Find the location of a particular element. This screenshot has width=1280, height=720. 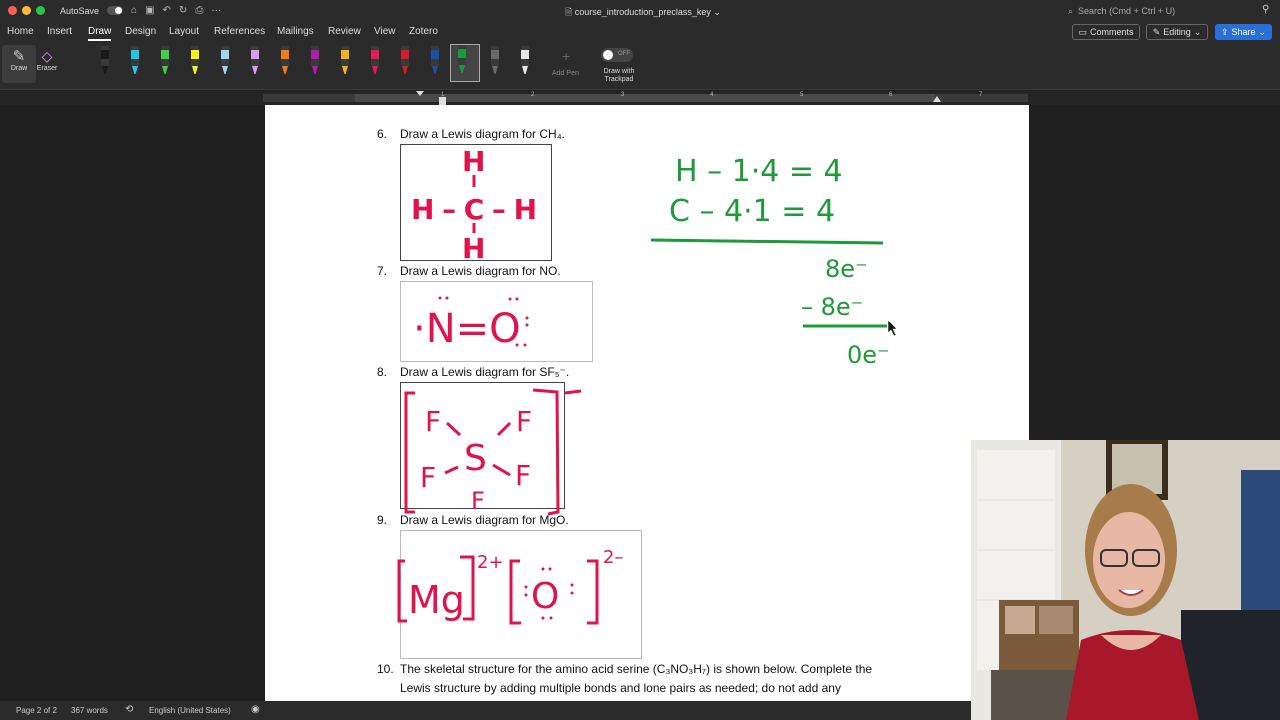

ink-bracket is located at coordinates (402, 591).